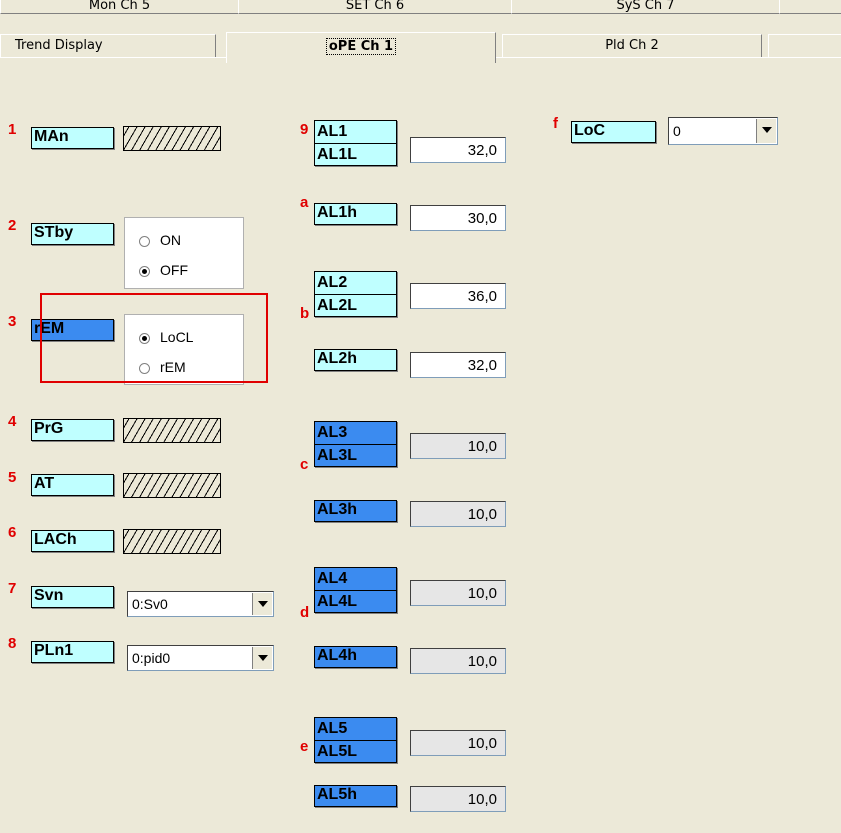  I want to click on marker-1: 1, so click(12, 129).